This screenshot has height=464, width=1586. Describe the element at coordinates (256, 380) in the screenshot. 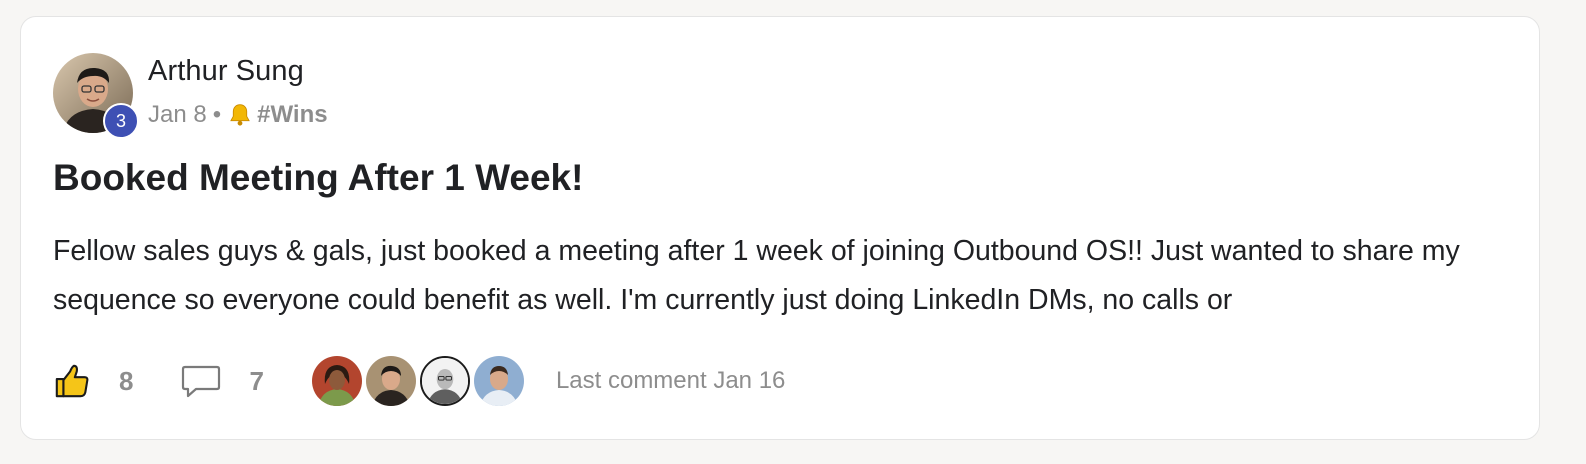

I see `comment-count: 7` at that location.